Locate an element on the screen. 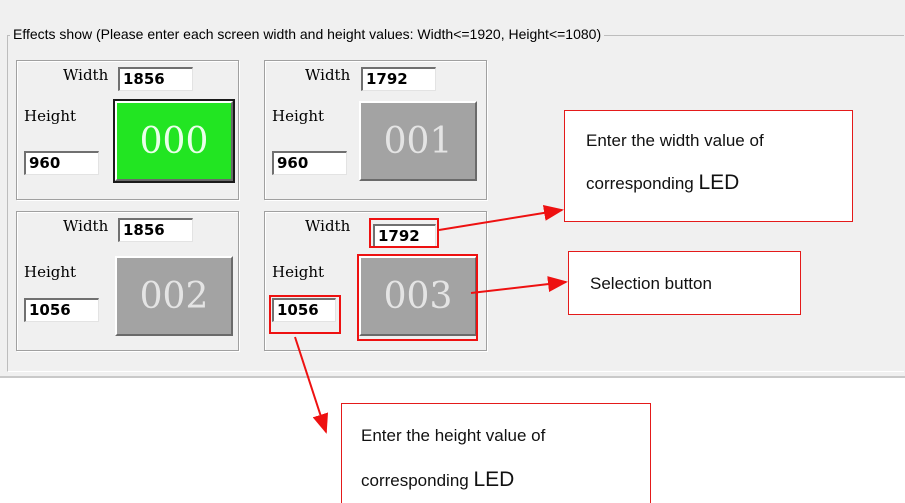 The image size is (905, 503). width-callout-arrow is located at coordinates (501, 217).